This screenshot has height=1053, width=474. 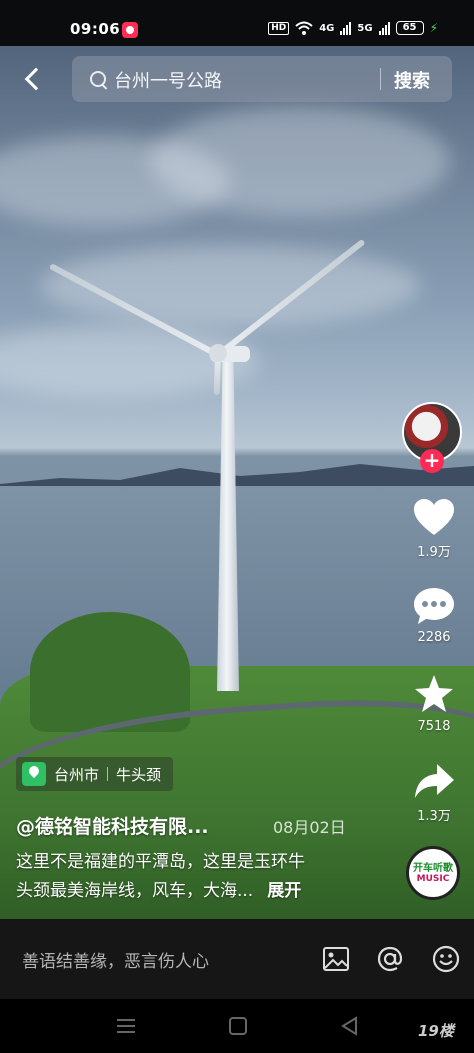 I want to click on location-divider, so click(x=108, y=774).